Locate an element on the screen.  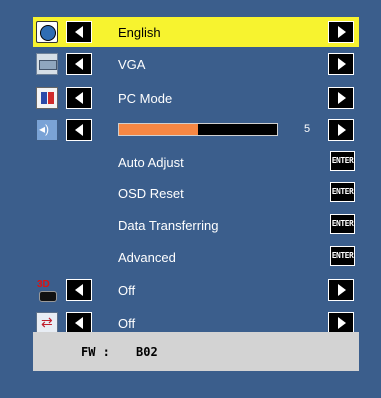
3d-row: Off is located at coordinates (196, 290).